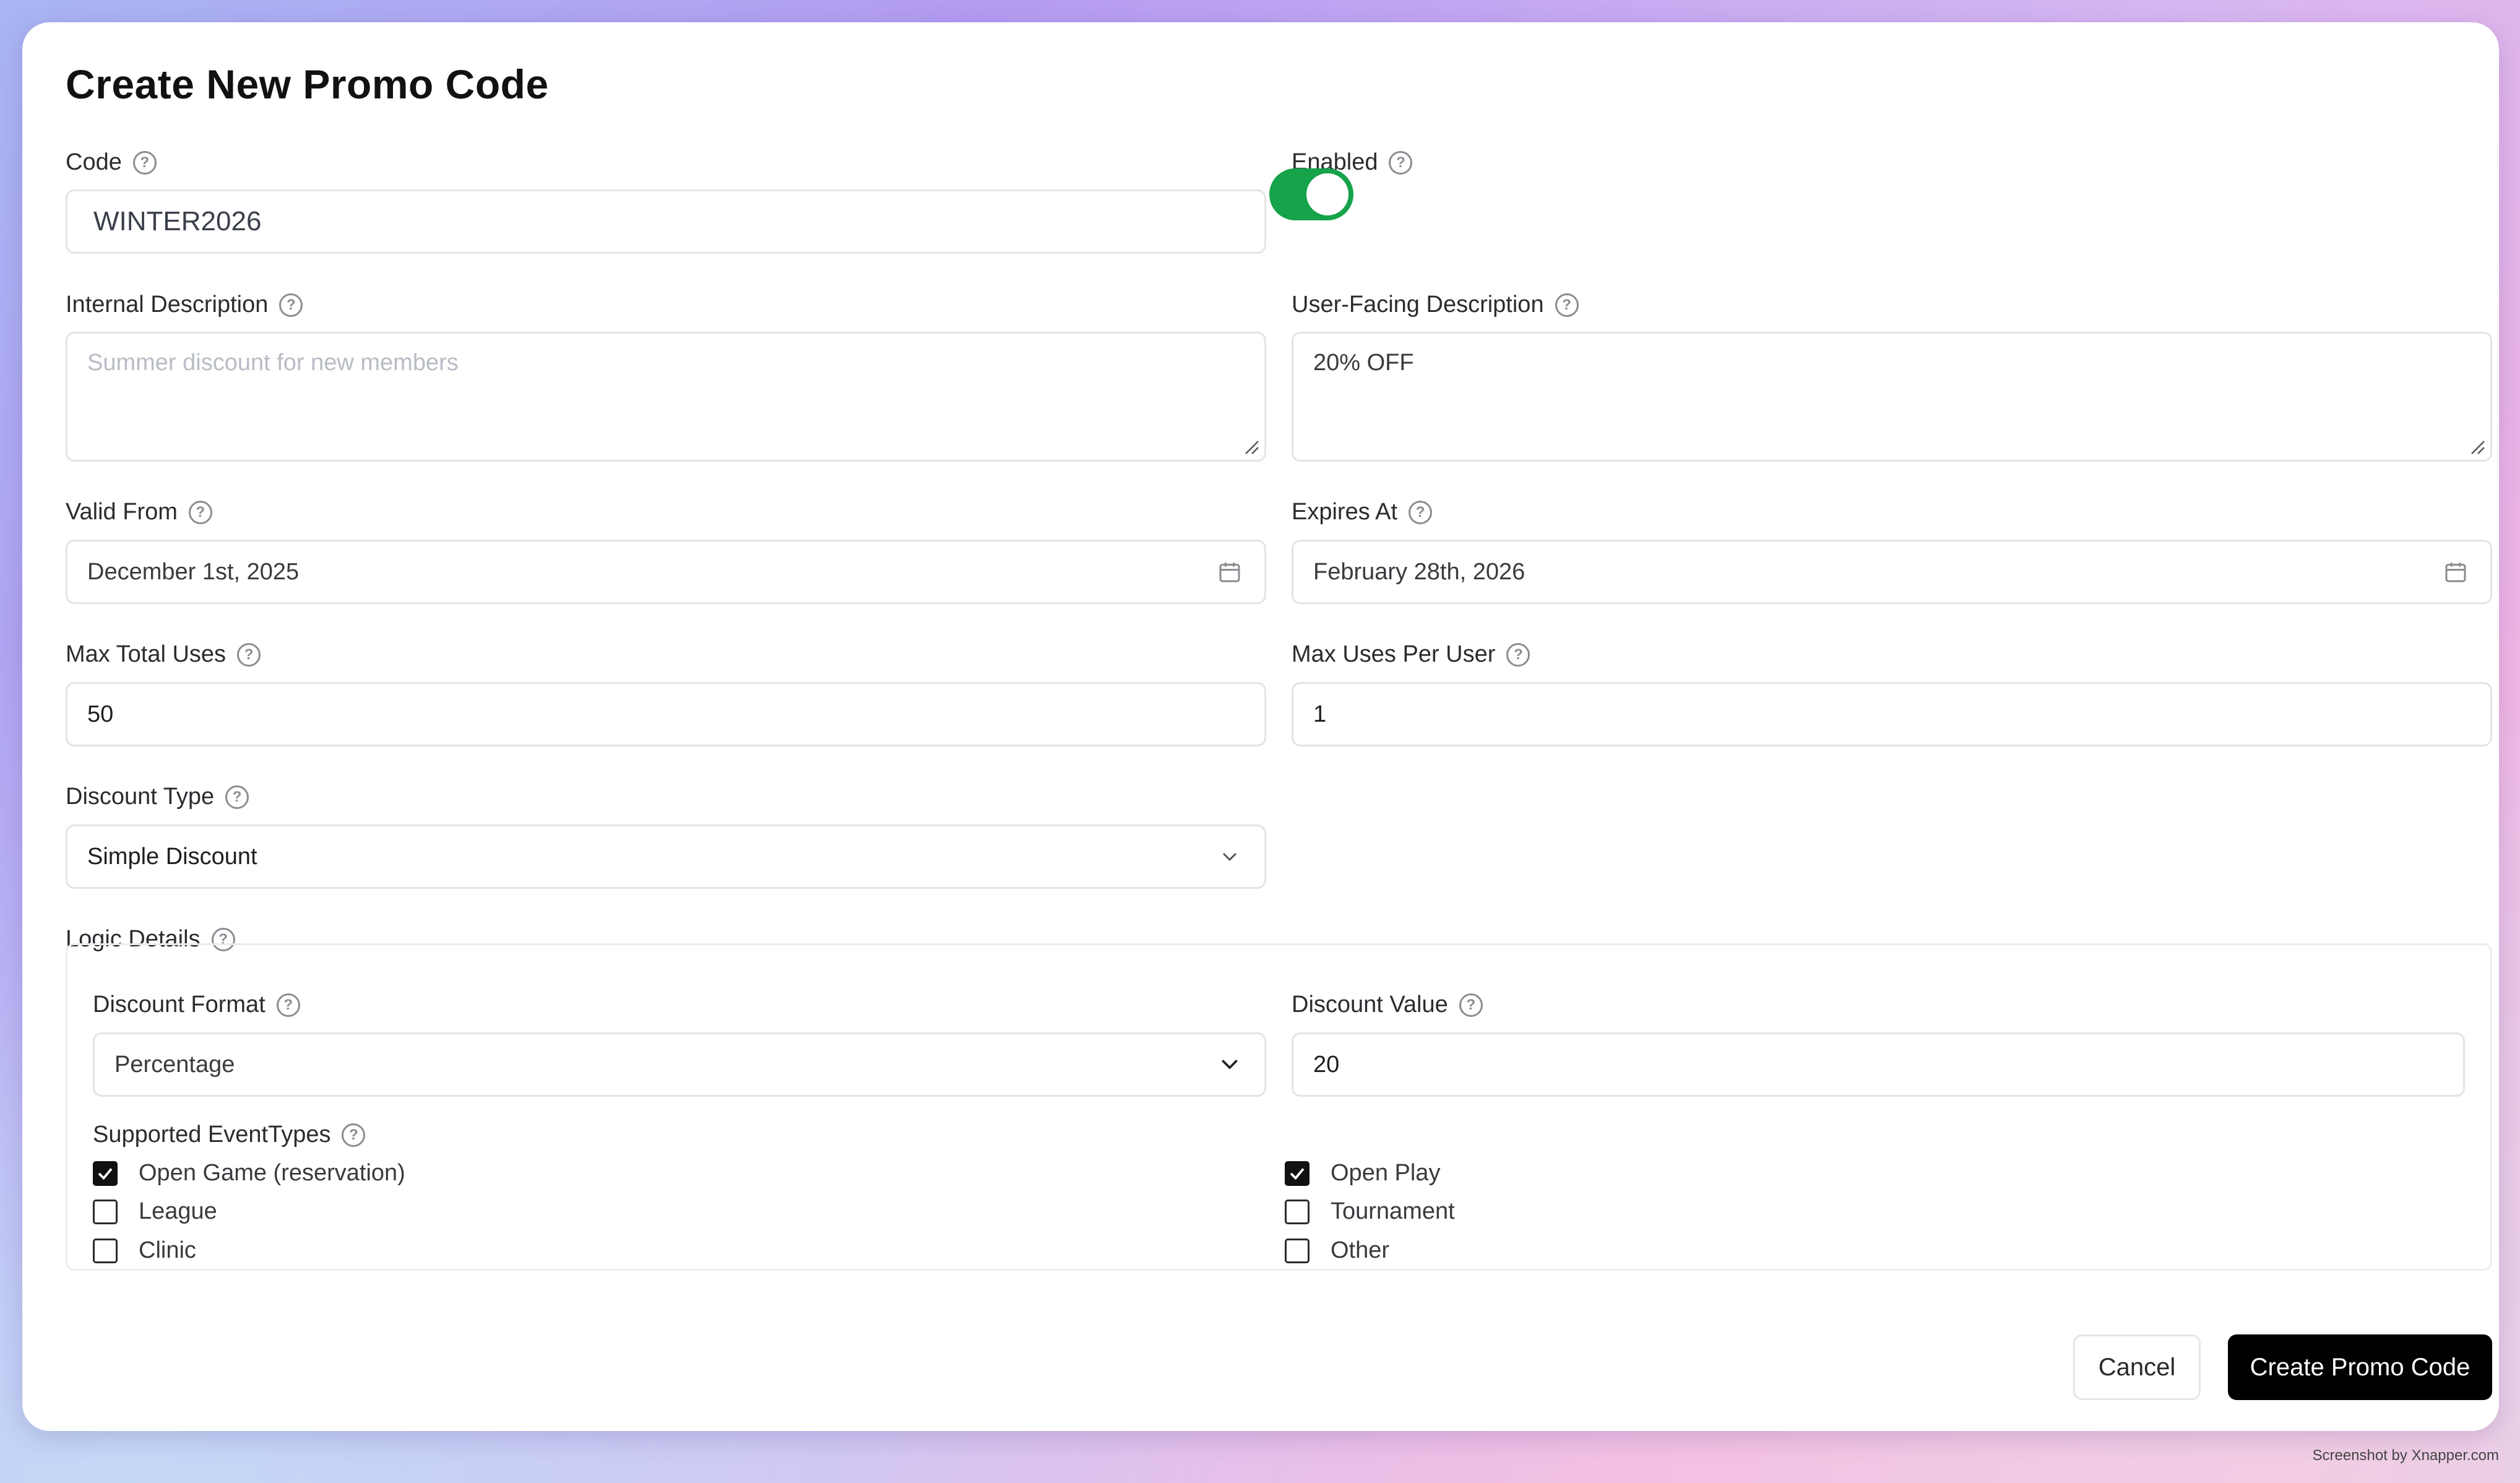 This screenshot has height=1483, width=2520. What do you see at coordinates (666, 572) in the screenshot?
I see `valid-from-date-picker: December 1st, 2025` at bounding box center [666, 572].